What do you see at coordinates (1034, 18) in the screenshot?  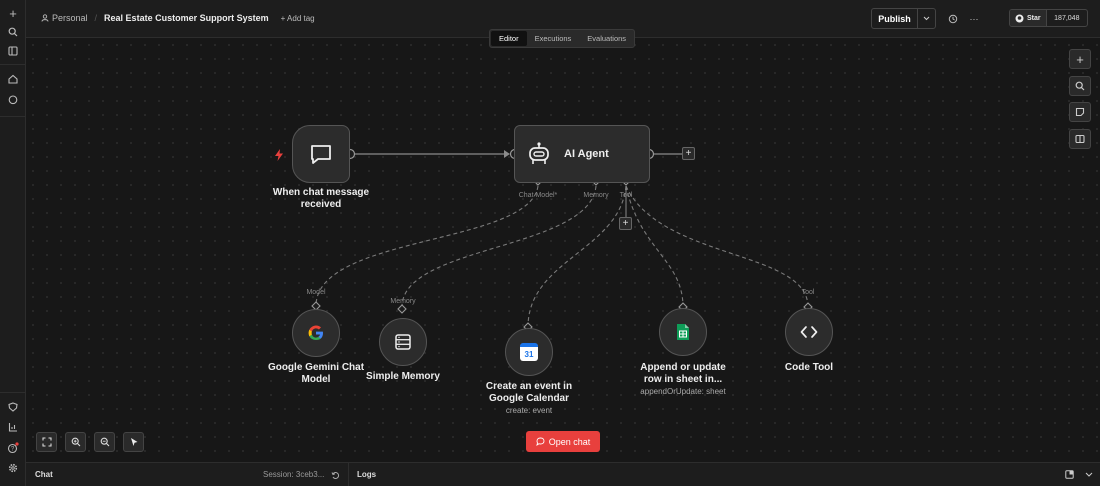 I see `star-label: Star` at bounding box center [1034, 18].